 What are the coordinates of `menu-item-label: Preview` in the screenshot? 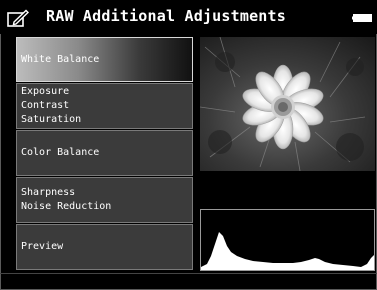 It's located at (42, 246).